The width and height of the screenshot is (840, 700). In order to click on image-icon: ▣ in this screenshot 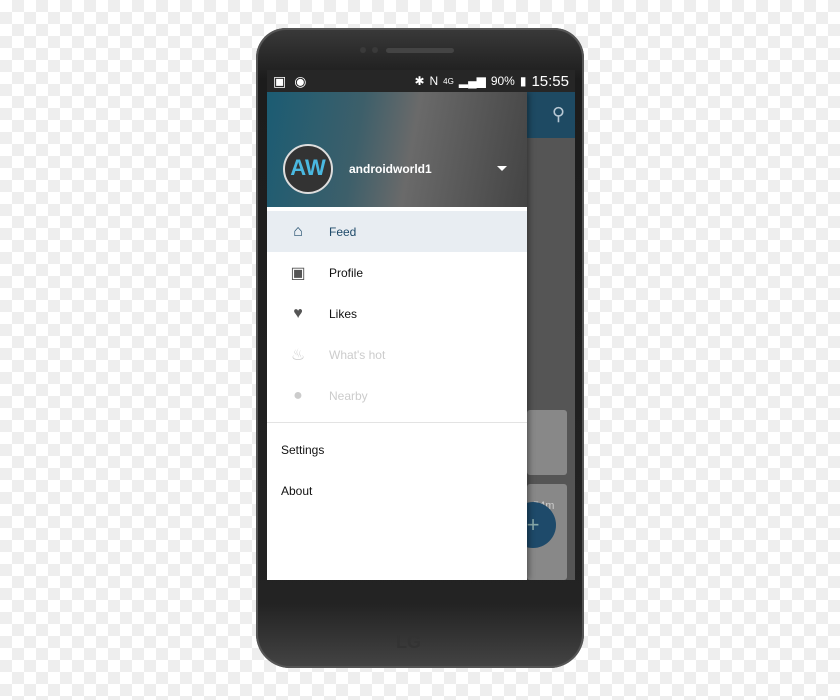, I will do `click(280, 80)`.